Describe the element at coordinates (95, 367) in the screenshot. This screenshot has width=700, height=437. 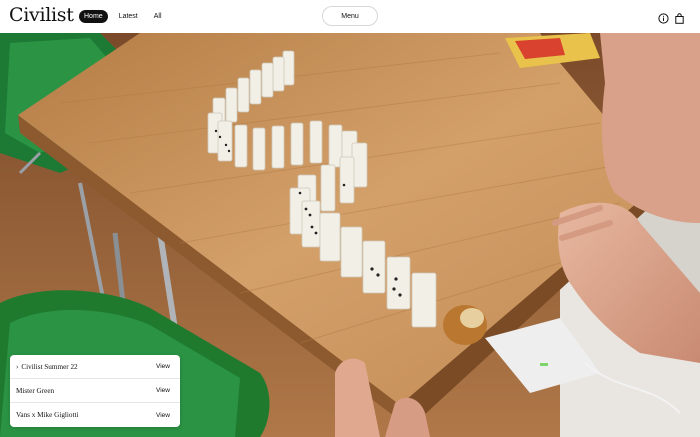
I see `collection-row: › Civilist Summer 22 View` at that location.